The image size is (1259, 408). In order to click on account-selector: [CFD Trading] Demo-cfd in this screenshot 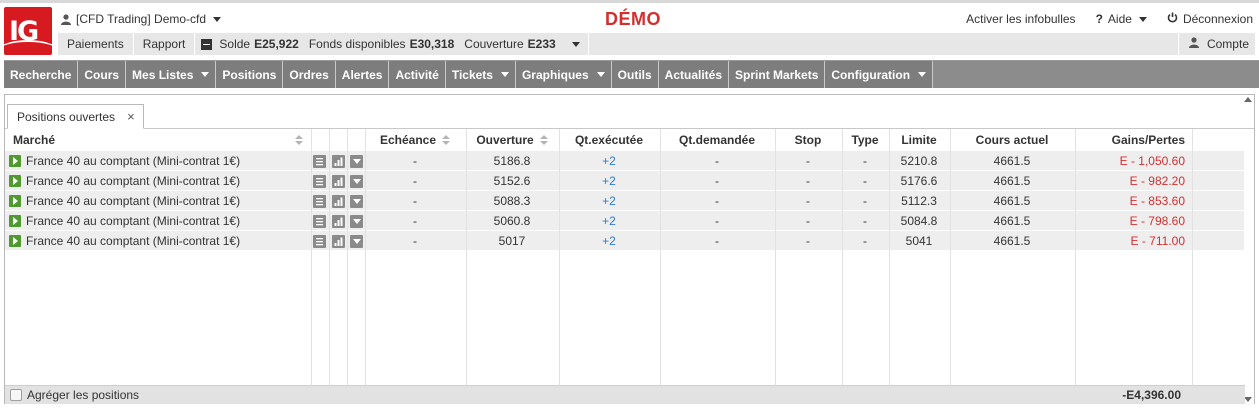, I will do `click(141, 19)`.